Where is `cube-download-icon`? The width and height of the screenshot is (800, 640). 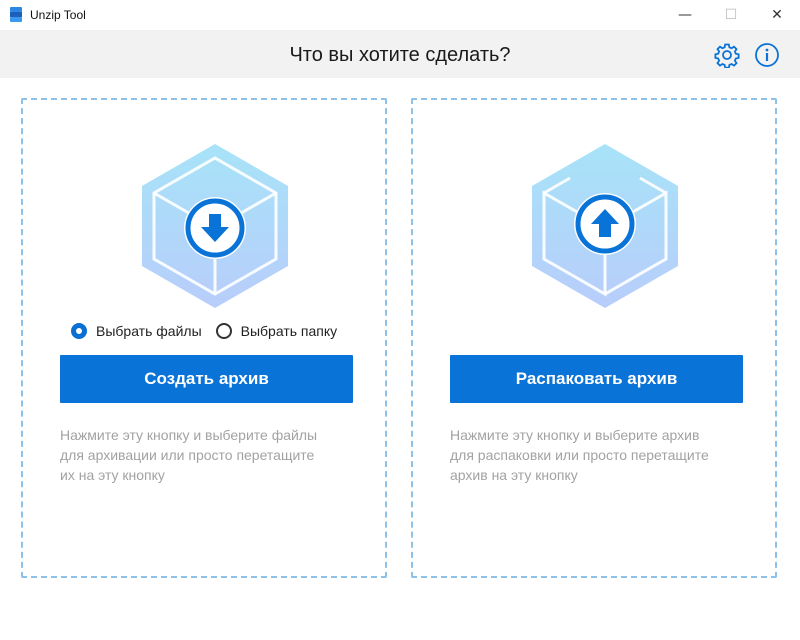 cube-download-icon is located at coordinates (215, 226).